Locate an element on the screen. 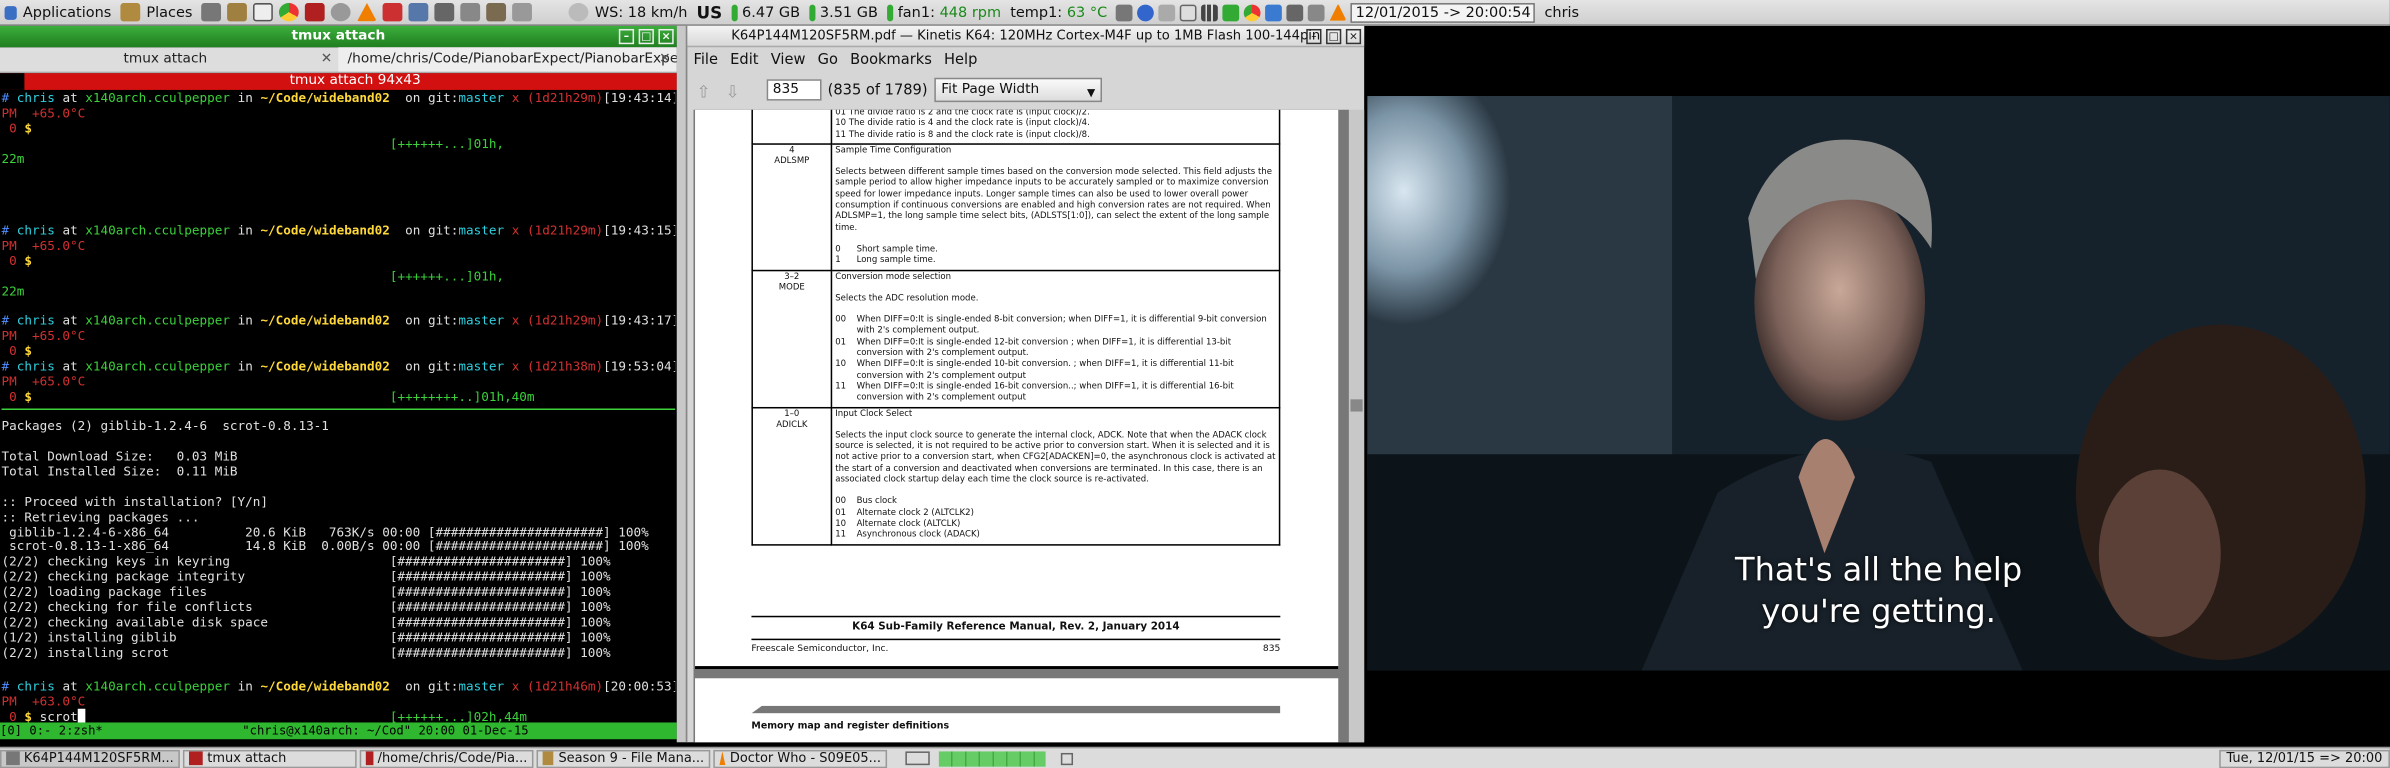  launcher-chrome-icon is located at coordinates (289, 12).